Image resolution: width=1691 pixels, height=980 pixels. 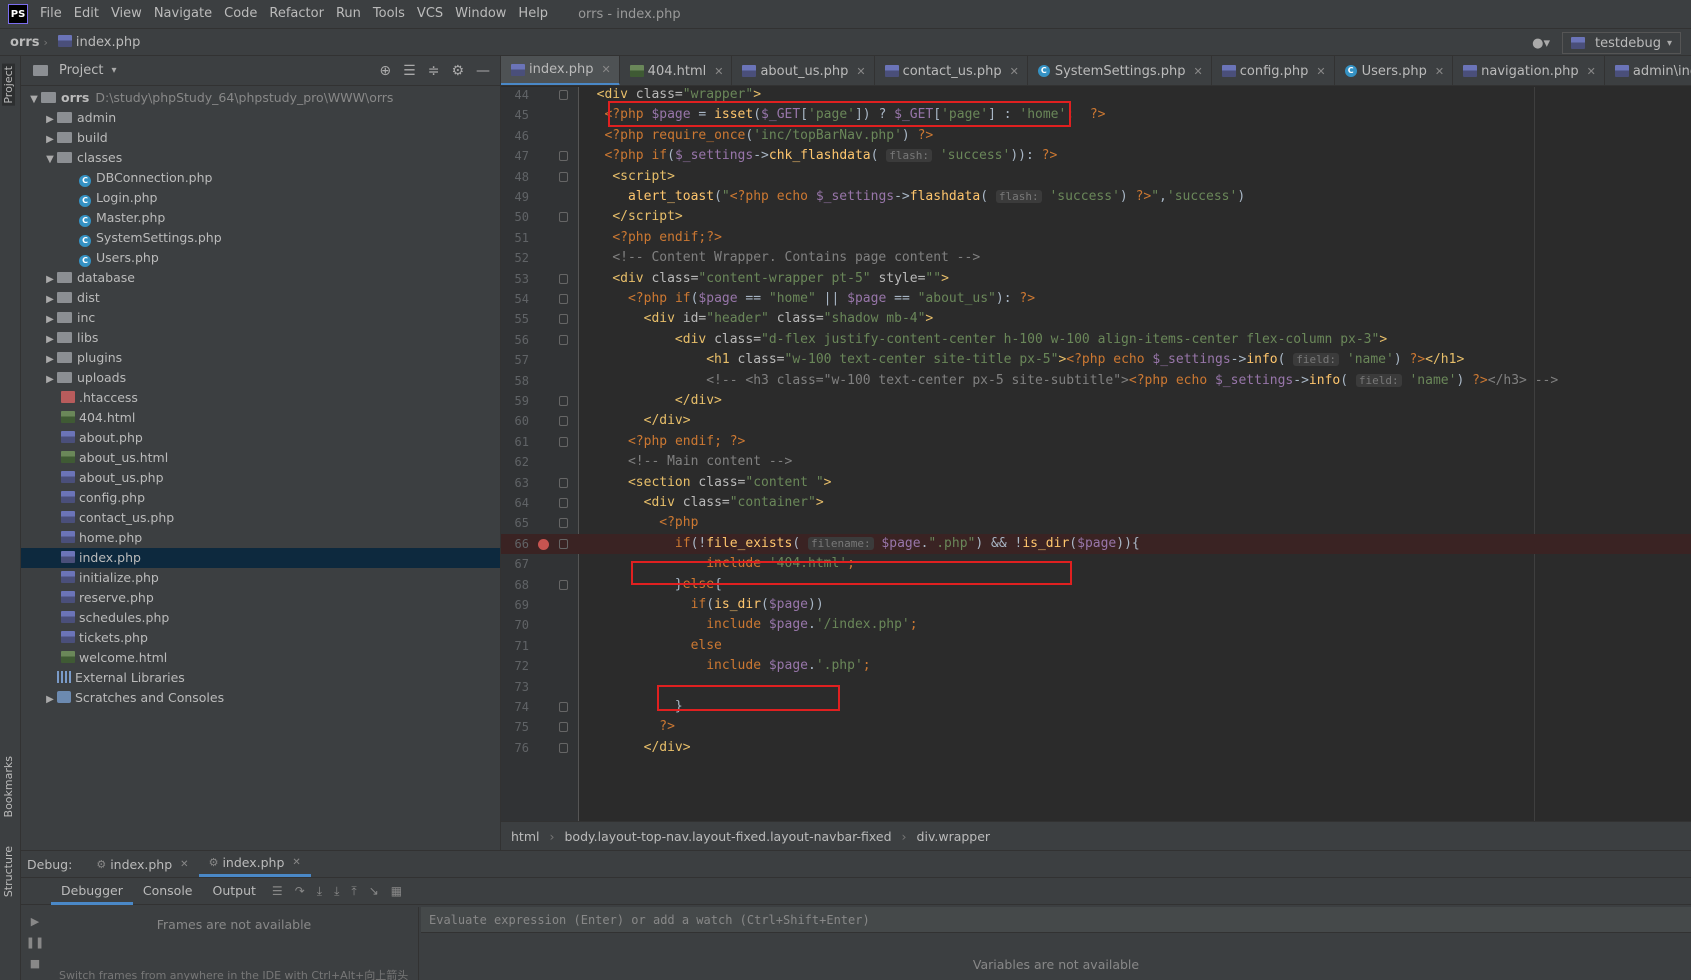 I want to click on editor-tab: about_us.php ✕, so click(x=803, y=70).